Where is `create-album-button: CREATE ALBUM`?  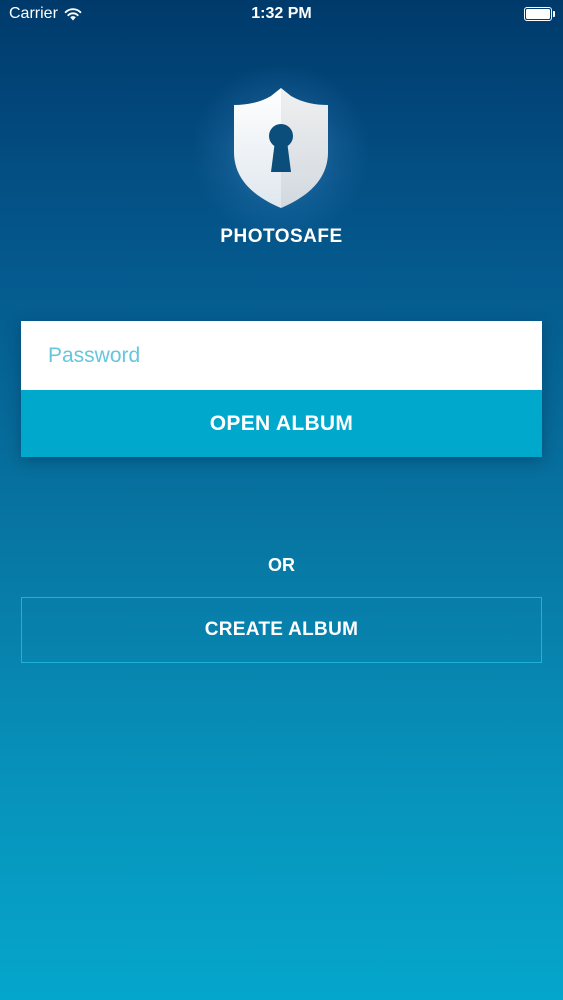
create-album-button: CREATE ALBUM is located at coordinates (281, 630).